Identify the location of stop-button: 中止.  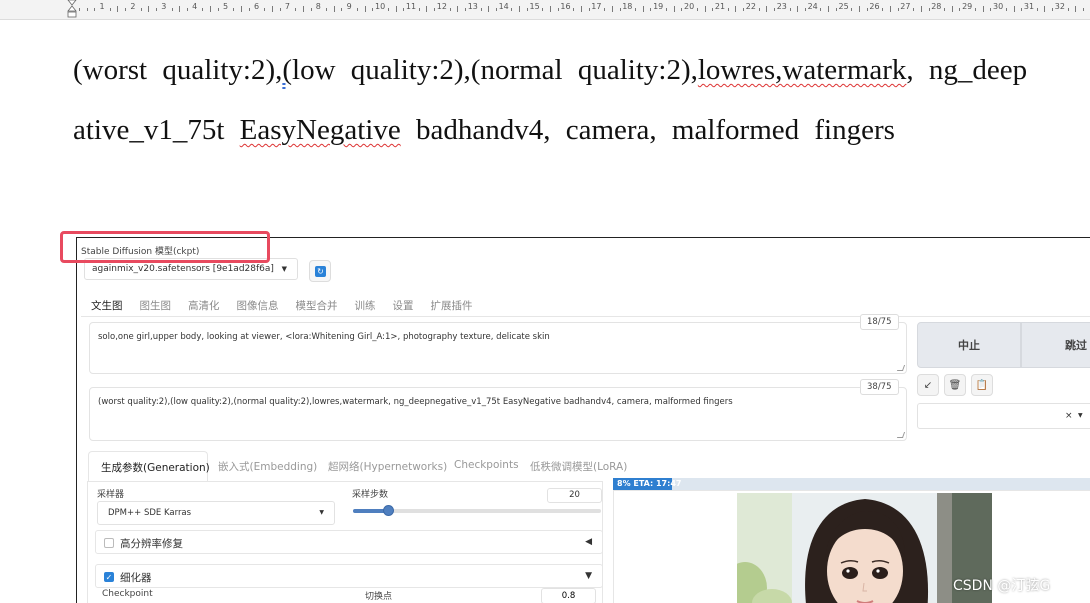
(969, 345).